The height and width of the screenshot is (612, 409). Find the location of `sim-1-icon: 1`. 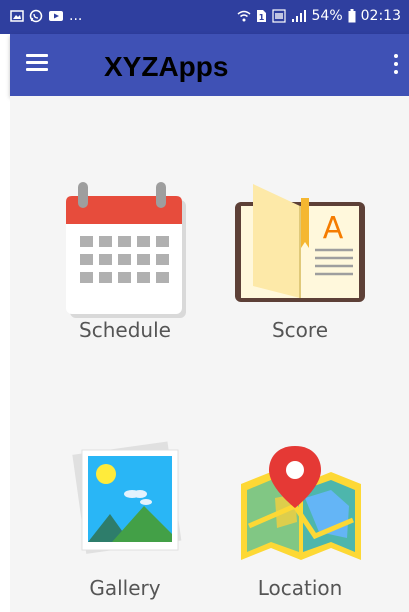

sim-1-icon: 1 is located at coordinates (261, 16).